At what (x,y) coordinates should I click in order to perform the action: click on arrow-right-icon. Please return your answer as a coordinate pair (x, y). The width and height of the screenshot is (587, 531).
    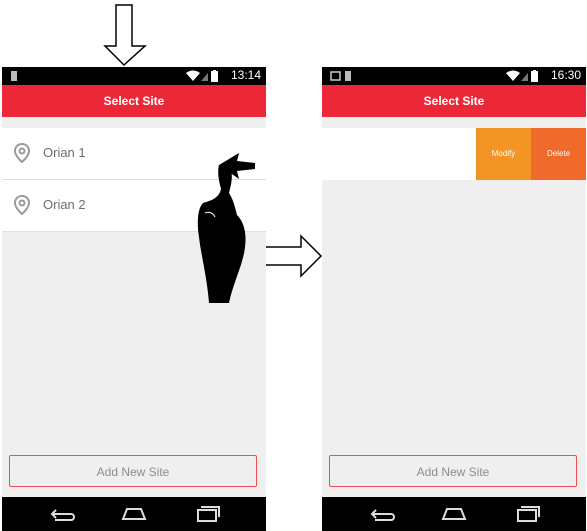
    Looking at the image, I should click on (292, 256).